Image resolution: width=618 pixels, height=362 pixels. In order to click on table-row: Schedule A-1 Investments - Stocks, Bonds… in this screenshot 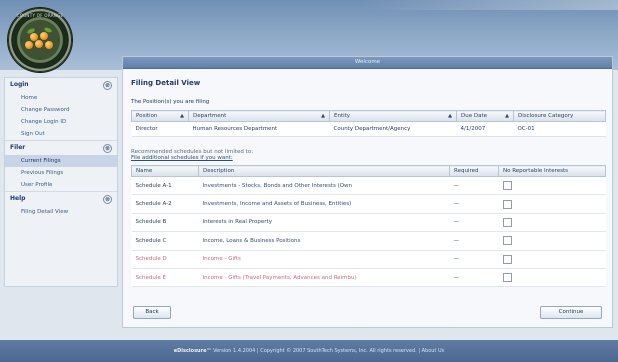, I will do `click(368, 186)`.